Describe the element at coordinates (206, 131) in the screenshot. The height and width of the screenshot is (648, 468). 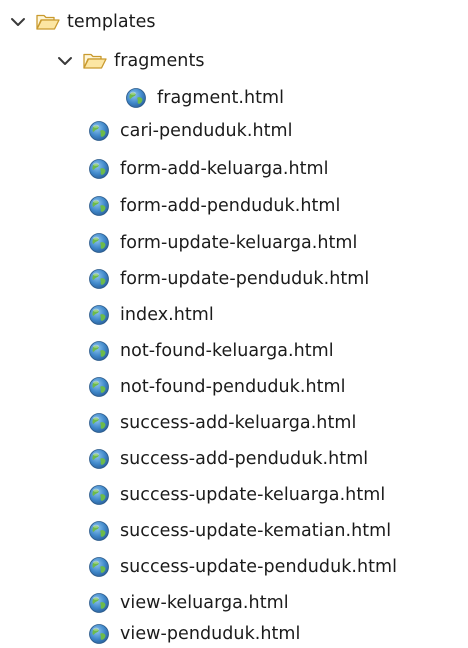
I see `tree-file-label: cari-penduduk.html` at that location.